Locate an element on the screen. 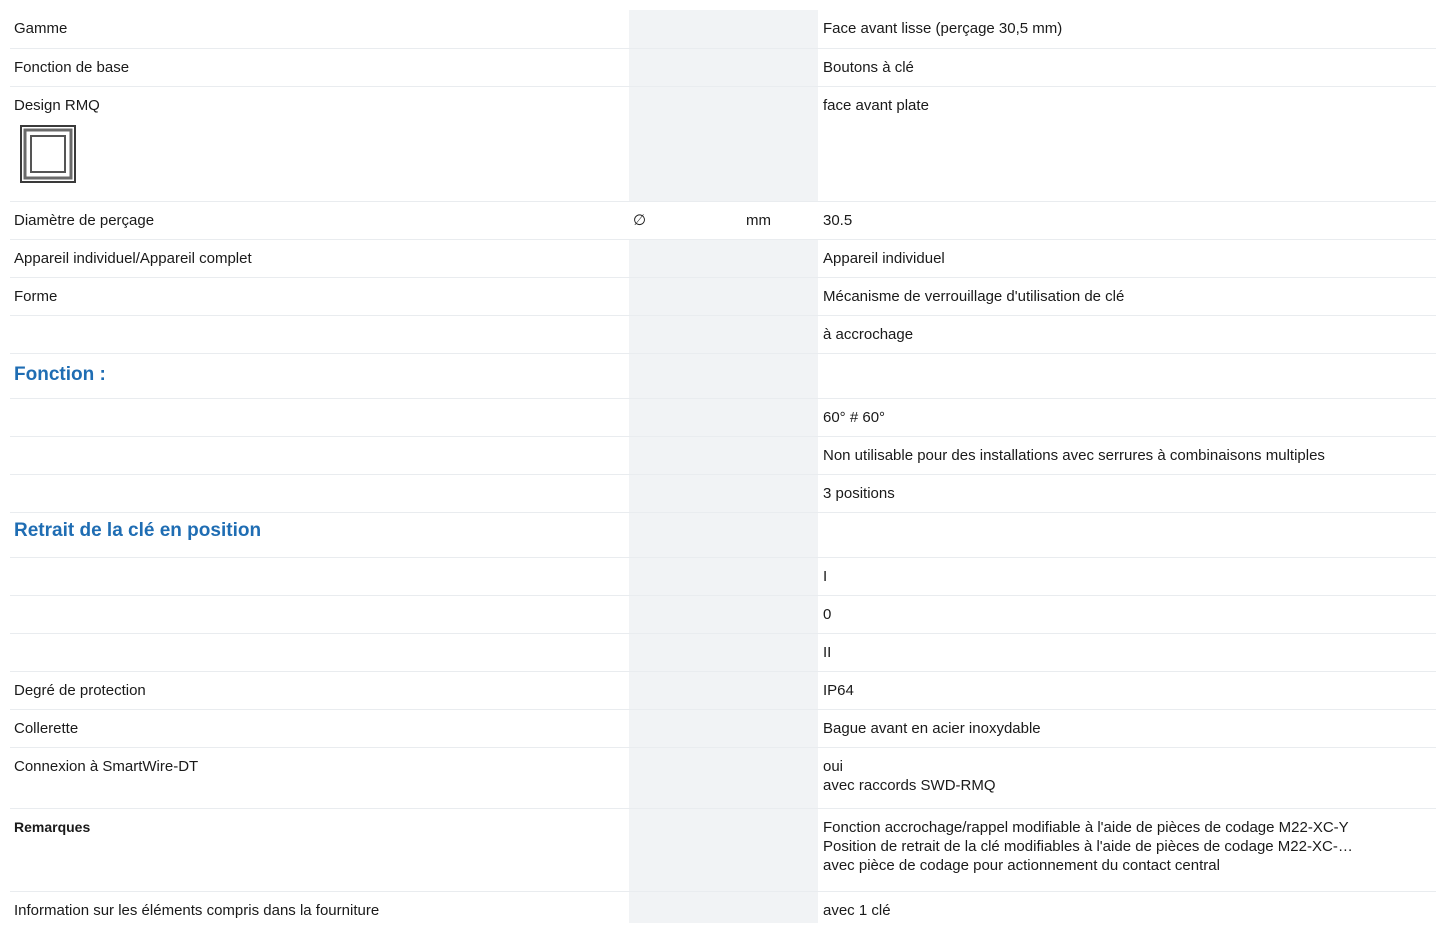 The width and height of the screenshot is (1436, 925). row-label: Remarques is located at coordinates (319, 850).